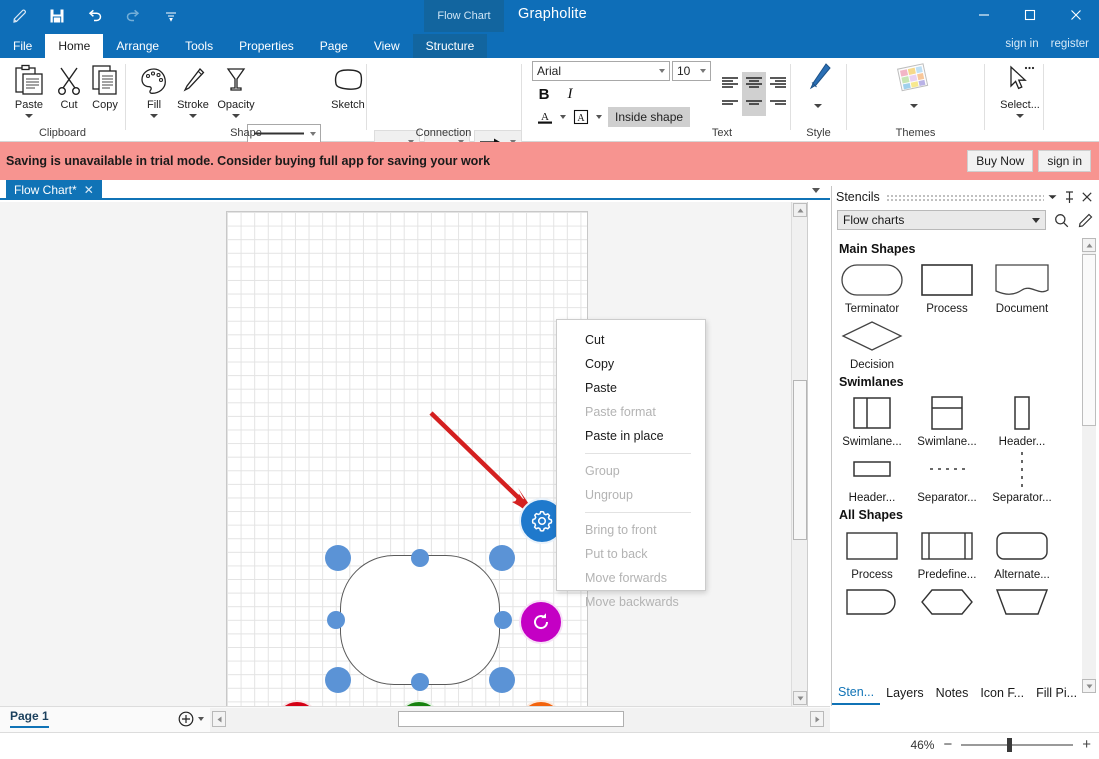 The width and height of the screenshot is (1099, 759). What do you see at coordinates (601, 71) in the screenshot?
I see `font-family-dropdown: Arial` at bounding box center [601, 71].